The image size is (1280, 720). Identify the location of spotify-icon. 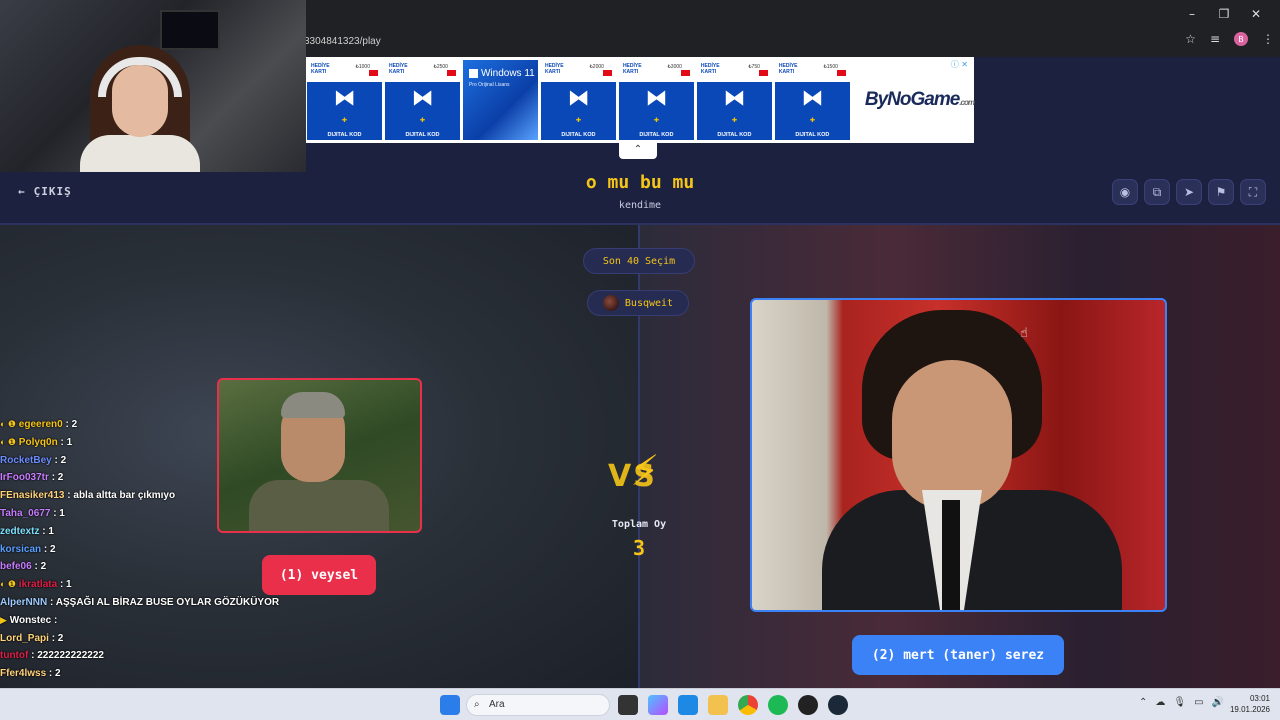
(778, 705).